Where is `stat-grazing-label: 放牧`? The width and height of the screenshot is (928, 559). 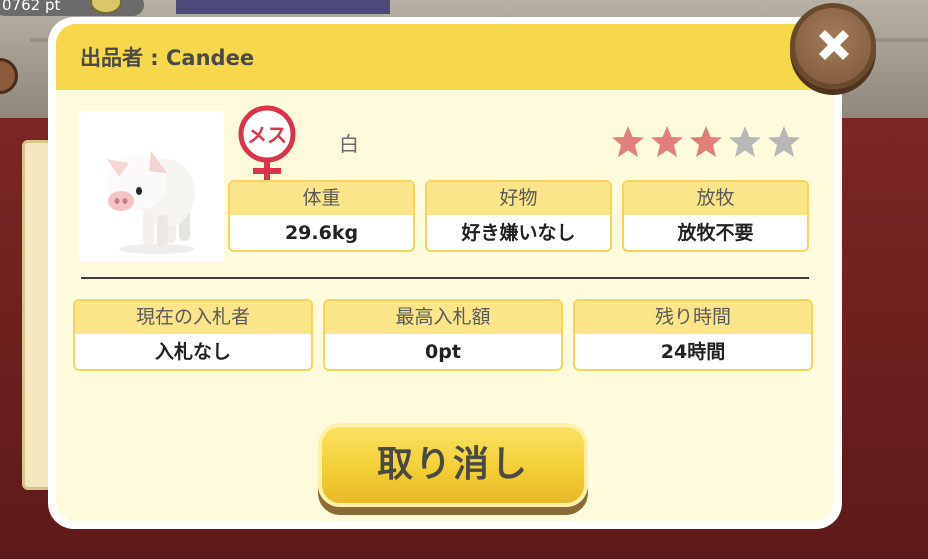 stat-grazing-label: 放牧 is located at coordinates (715, 198).